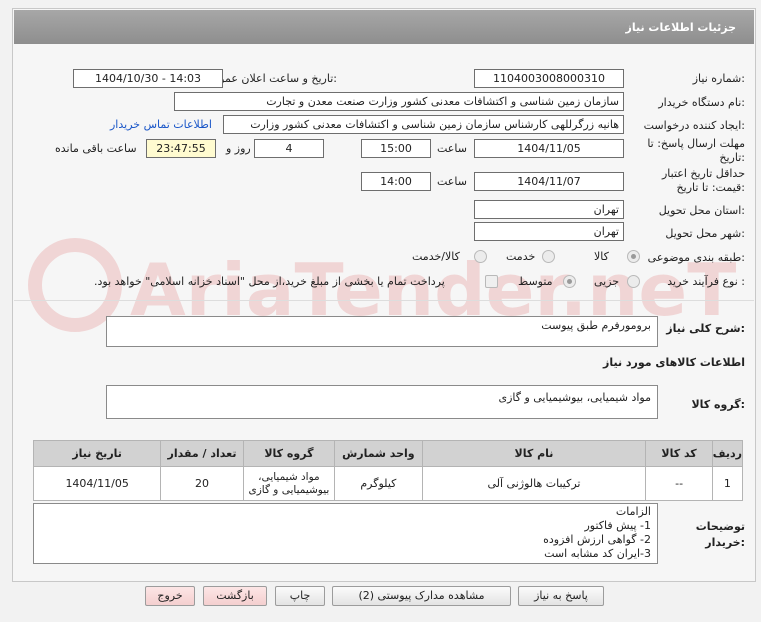 This screenshot has width=761, height=622. I want to click on category-both-text: کالا/خدمت, so click(436, 256).